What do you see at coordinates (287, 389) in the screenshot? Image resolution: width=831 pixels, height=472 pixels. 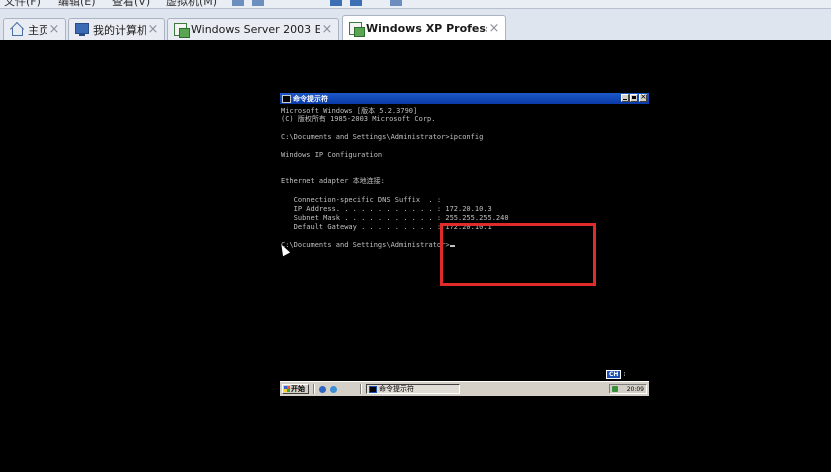 I see `windows-flag-icon` at bounding box center [287, 389].